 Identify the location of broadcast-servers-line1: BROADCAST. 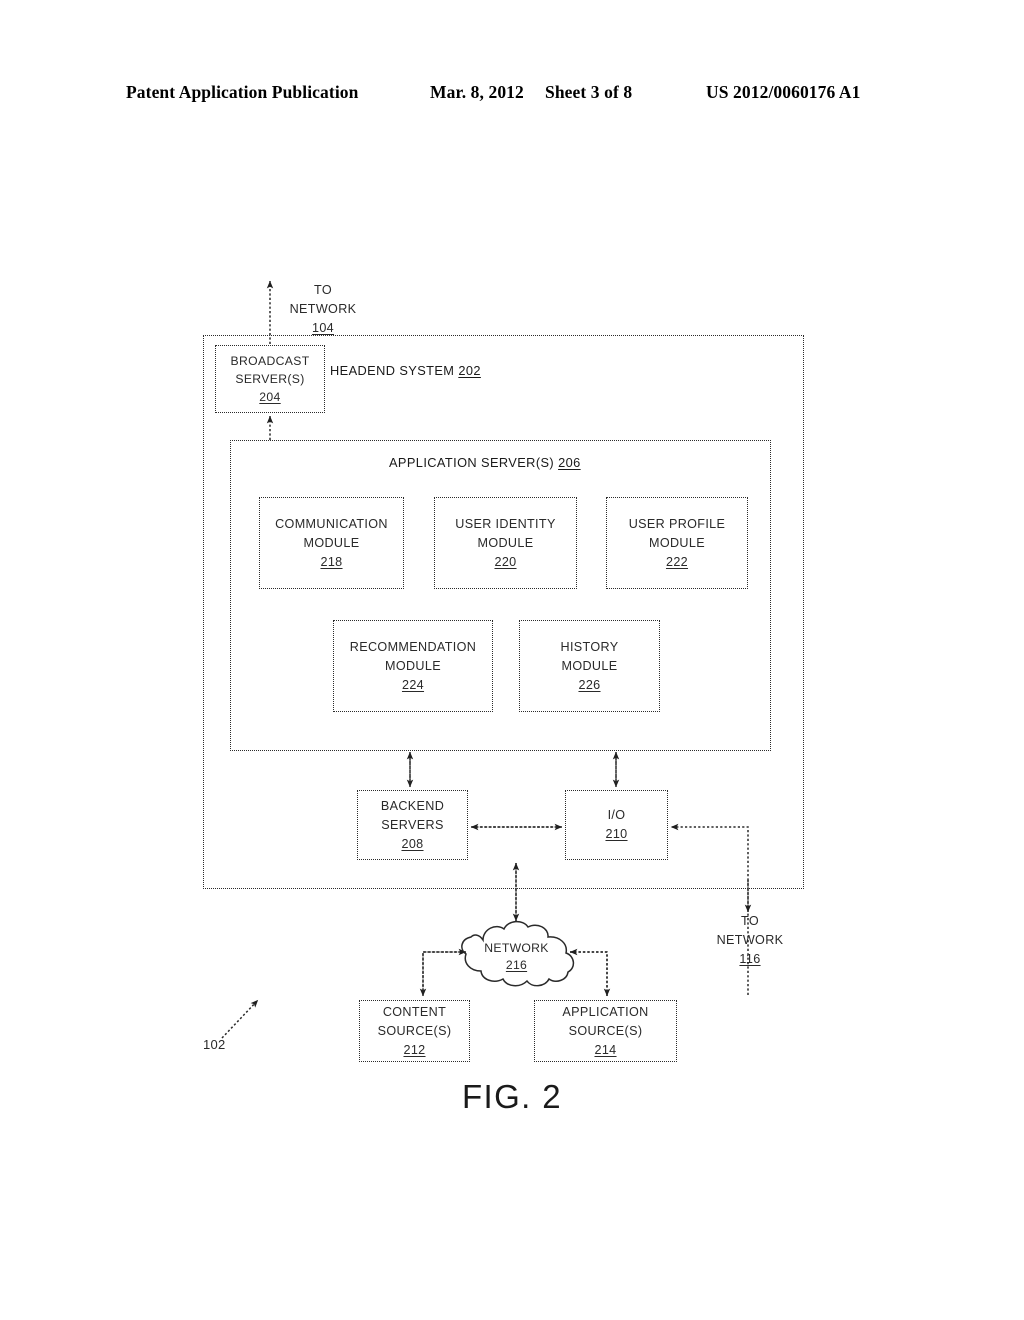
(270, 361).